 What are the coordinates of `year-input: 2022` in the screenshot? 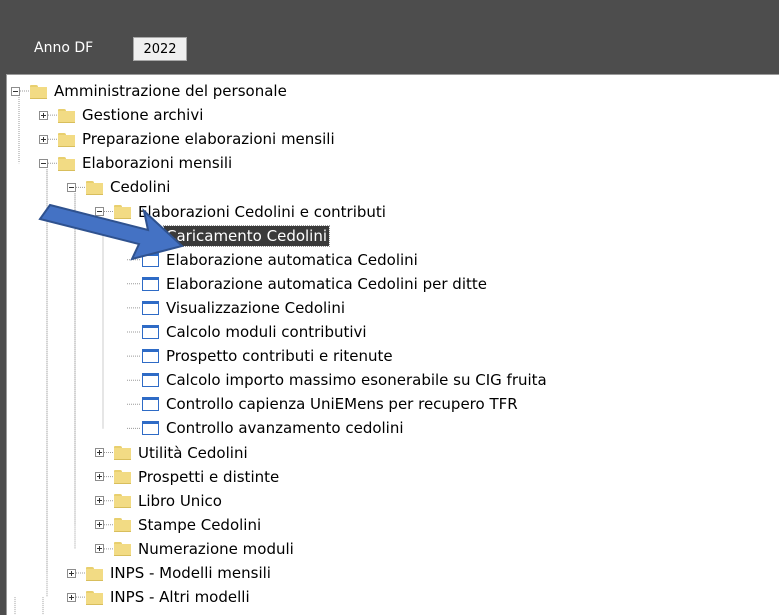 It's located at (160, 49).